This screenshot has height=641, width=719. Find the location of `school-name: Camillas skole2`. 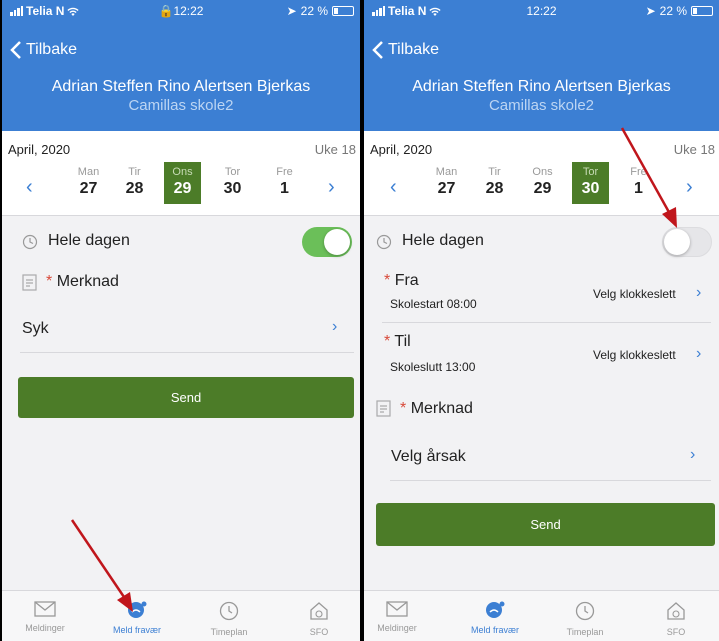

school-name: Camillas skole2 is located at coordinates (181, 105).